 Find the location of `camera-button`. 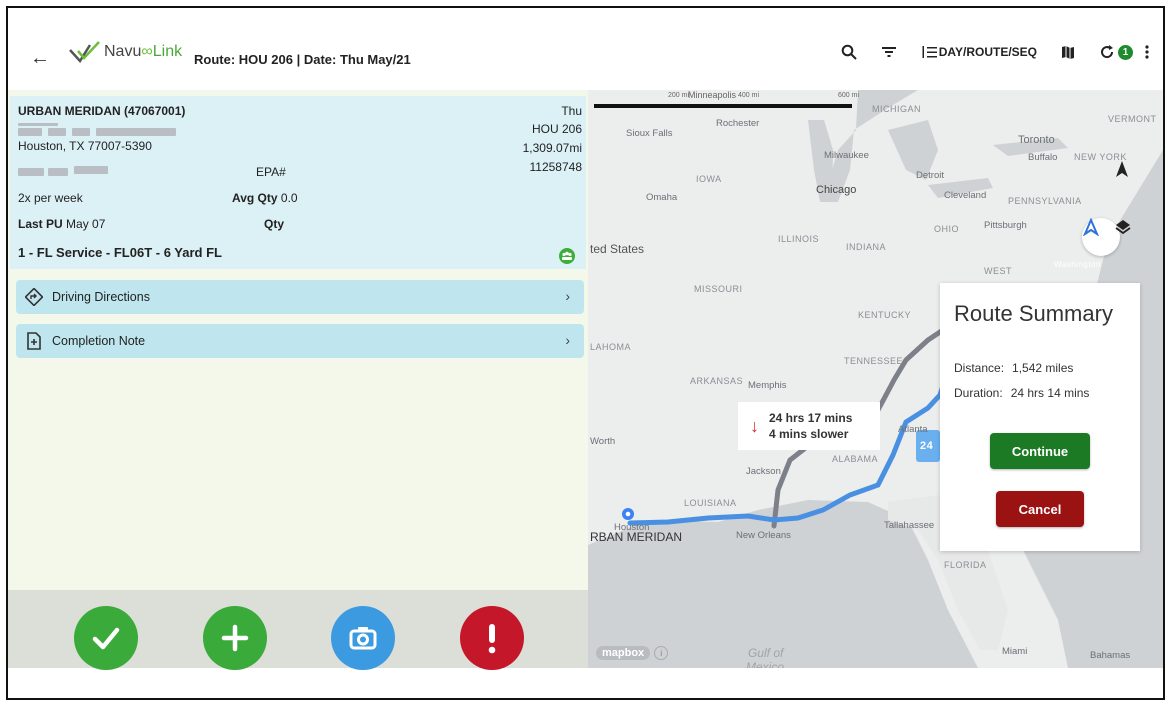

camera-button is located at coordinates (363, 638).